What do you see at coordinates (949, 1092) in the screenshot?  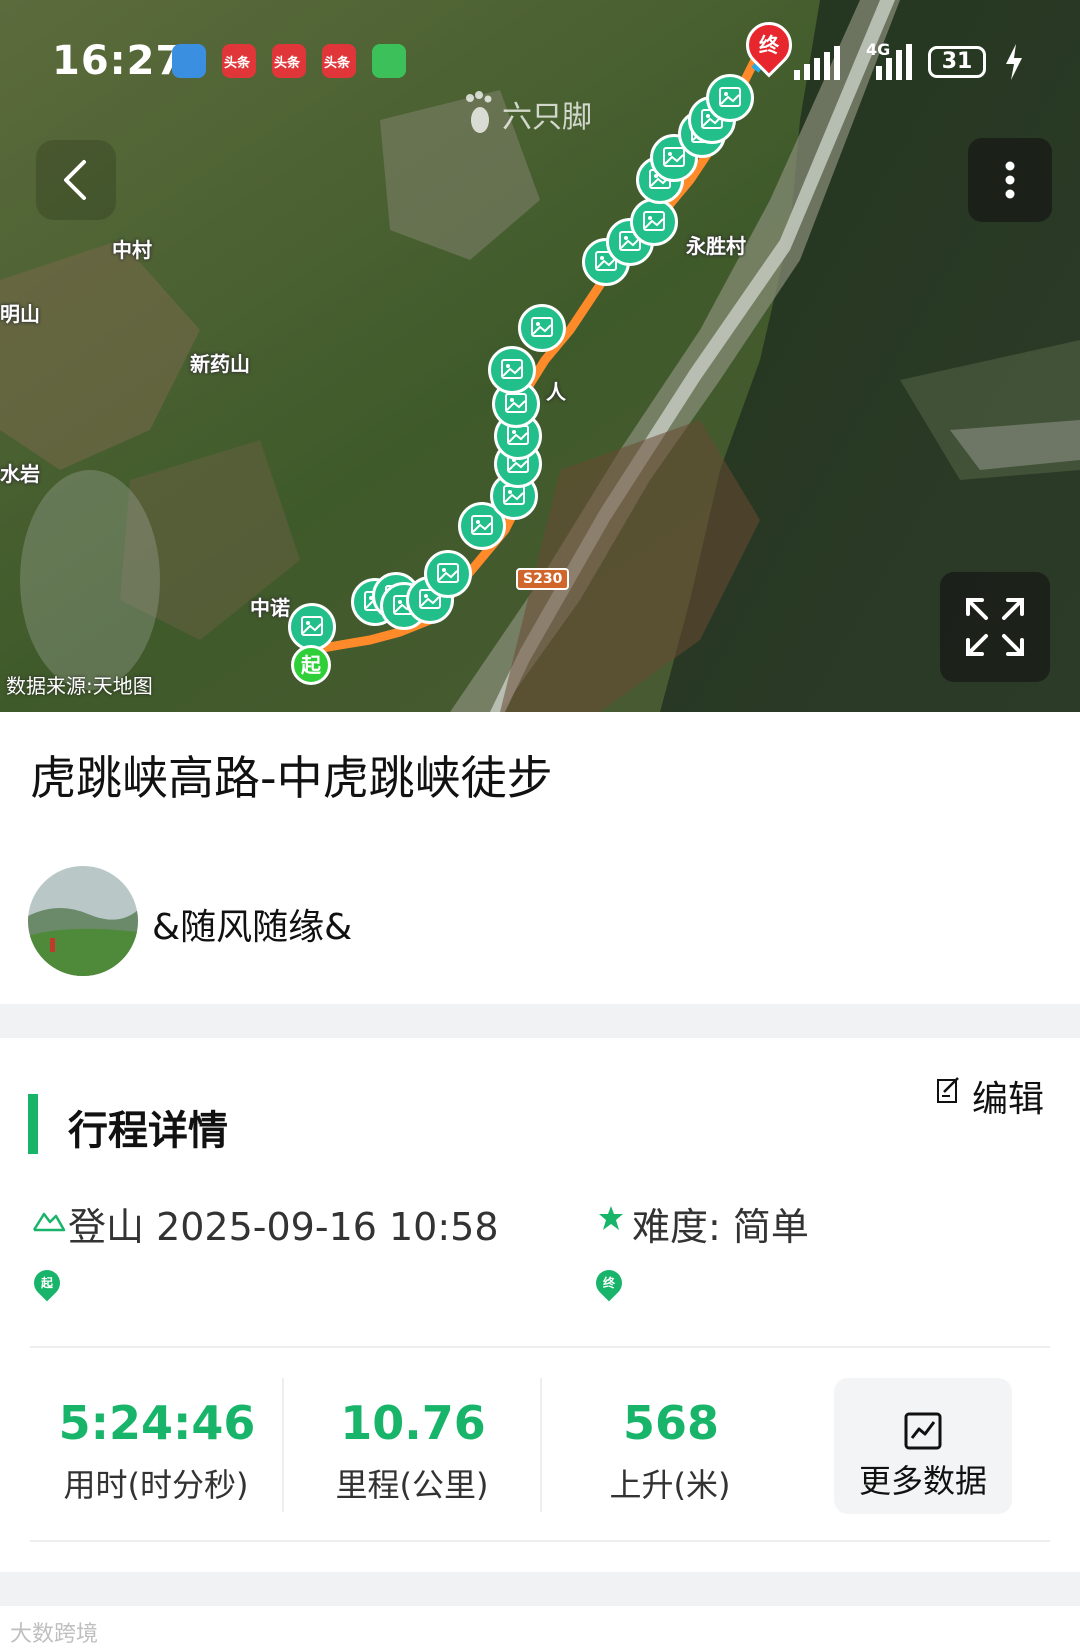 I see `edit-icon` at bounding box center [949, 1092].